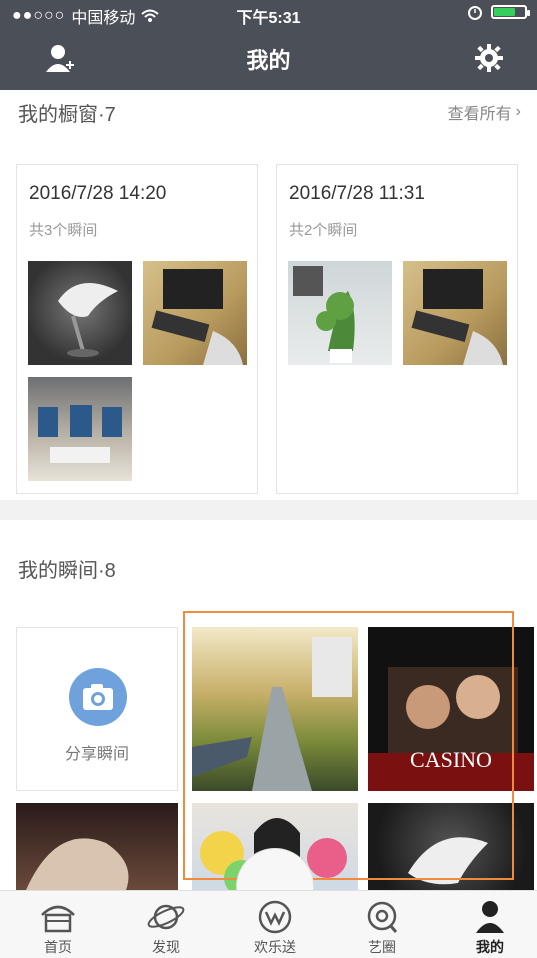 This screenshot has width=537, height=958. What do you see at coordinates (451, 846) in the screenshot?
I see `moment-photo-sculpture` at bounding box center [451, 846].